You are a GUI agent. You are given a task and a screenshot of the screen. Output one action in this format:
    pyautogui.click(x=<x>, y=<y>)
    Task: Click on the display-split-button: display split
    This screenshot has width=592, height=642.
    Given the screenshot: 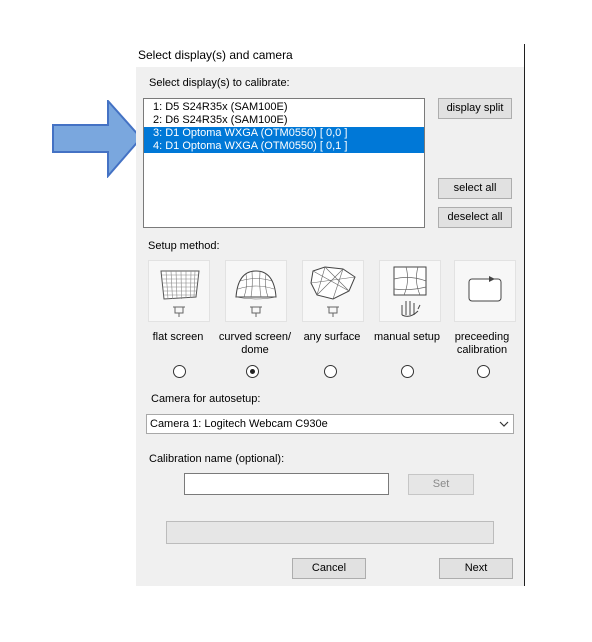 What is the action you would take?
    pyautogui.click(x=475, y=108)
    